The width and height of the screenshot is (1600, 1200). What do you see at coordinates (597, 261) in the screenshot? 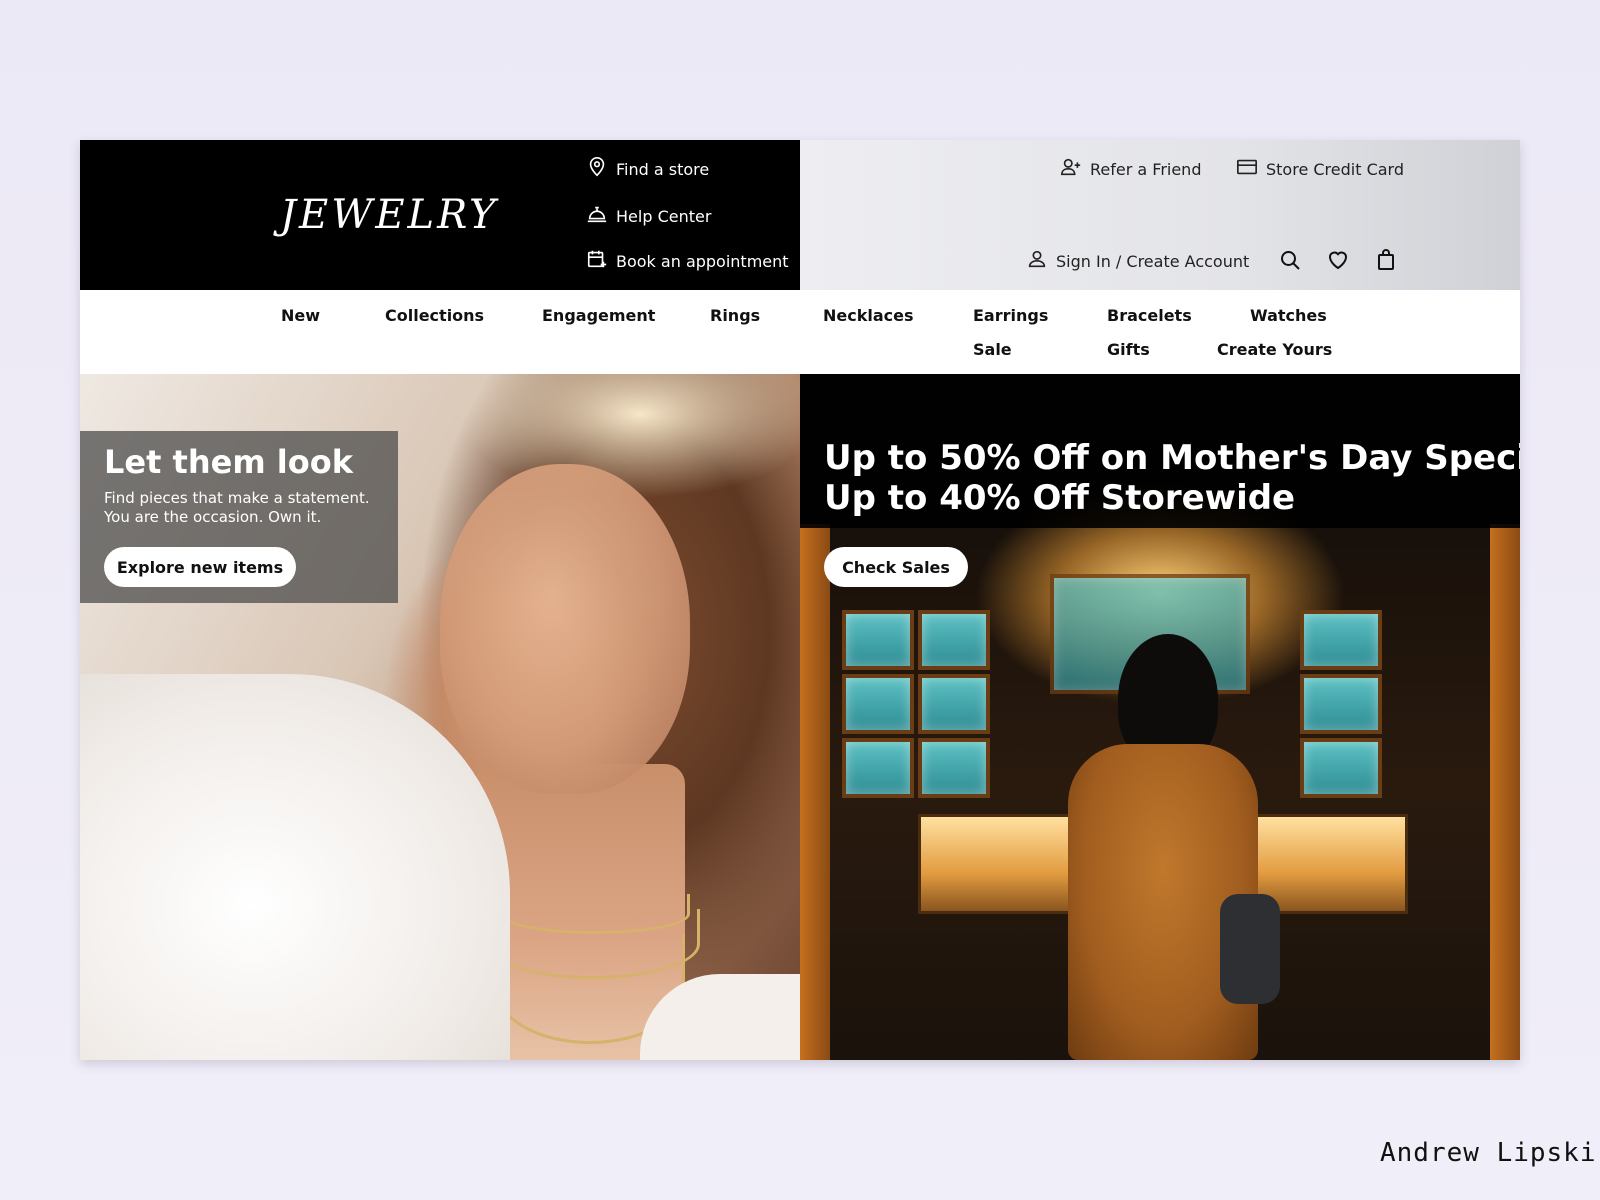
I see `calendar-add-icon` at bounding box center [597, 261].